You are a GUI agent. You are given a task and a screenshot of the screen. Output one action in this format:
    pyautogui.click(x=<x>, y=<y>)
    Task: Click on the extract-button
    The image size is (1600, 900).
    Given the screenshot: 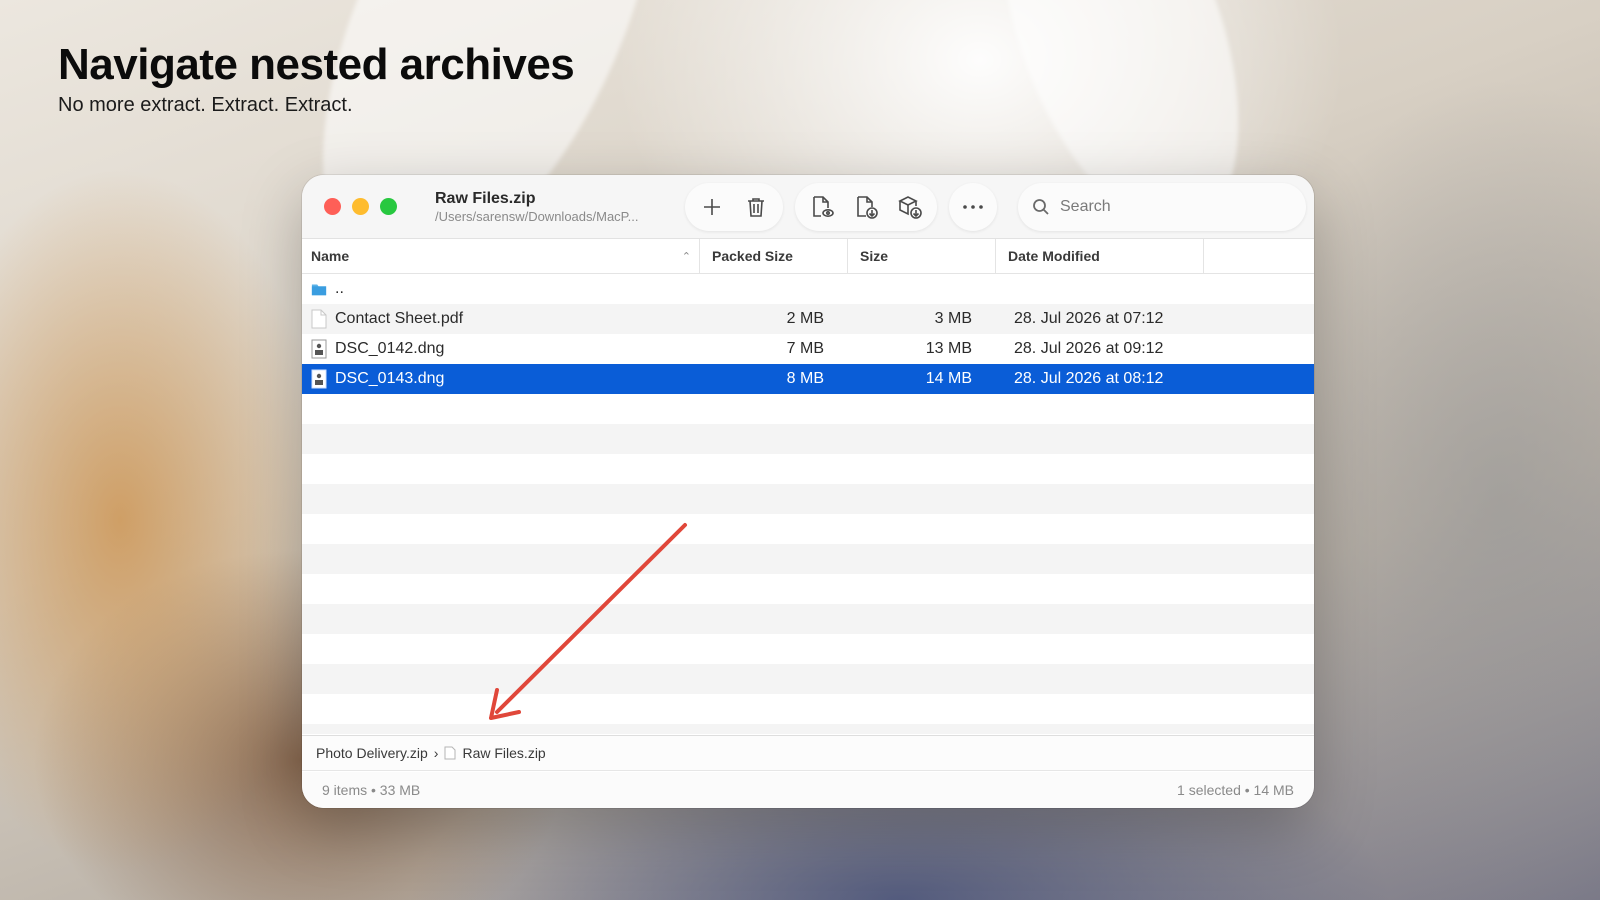 What is the action you would take?
    pyautogui.click(x=866, y=207)
    